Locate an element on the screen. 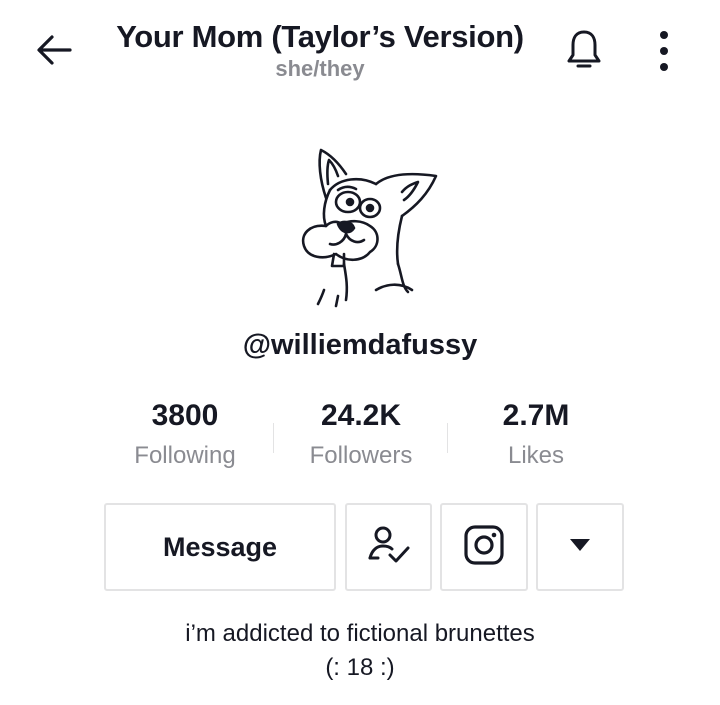  more-options-button is located at coordinates (664, 51).